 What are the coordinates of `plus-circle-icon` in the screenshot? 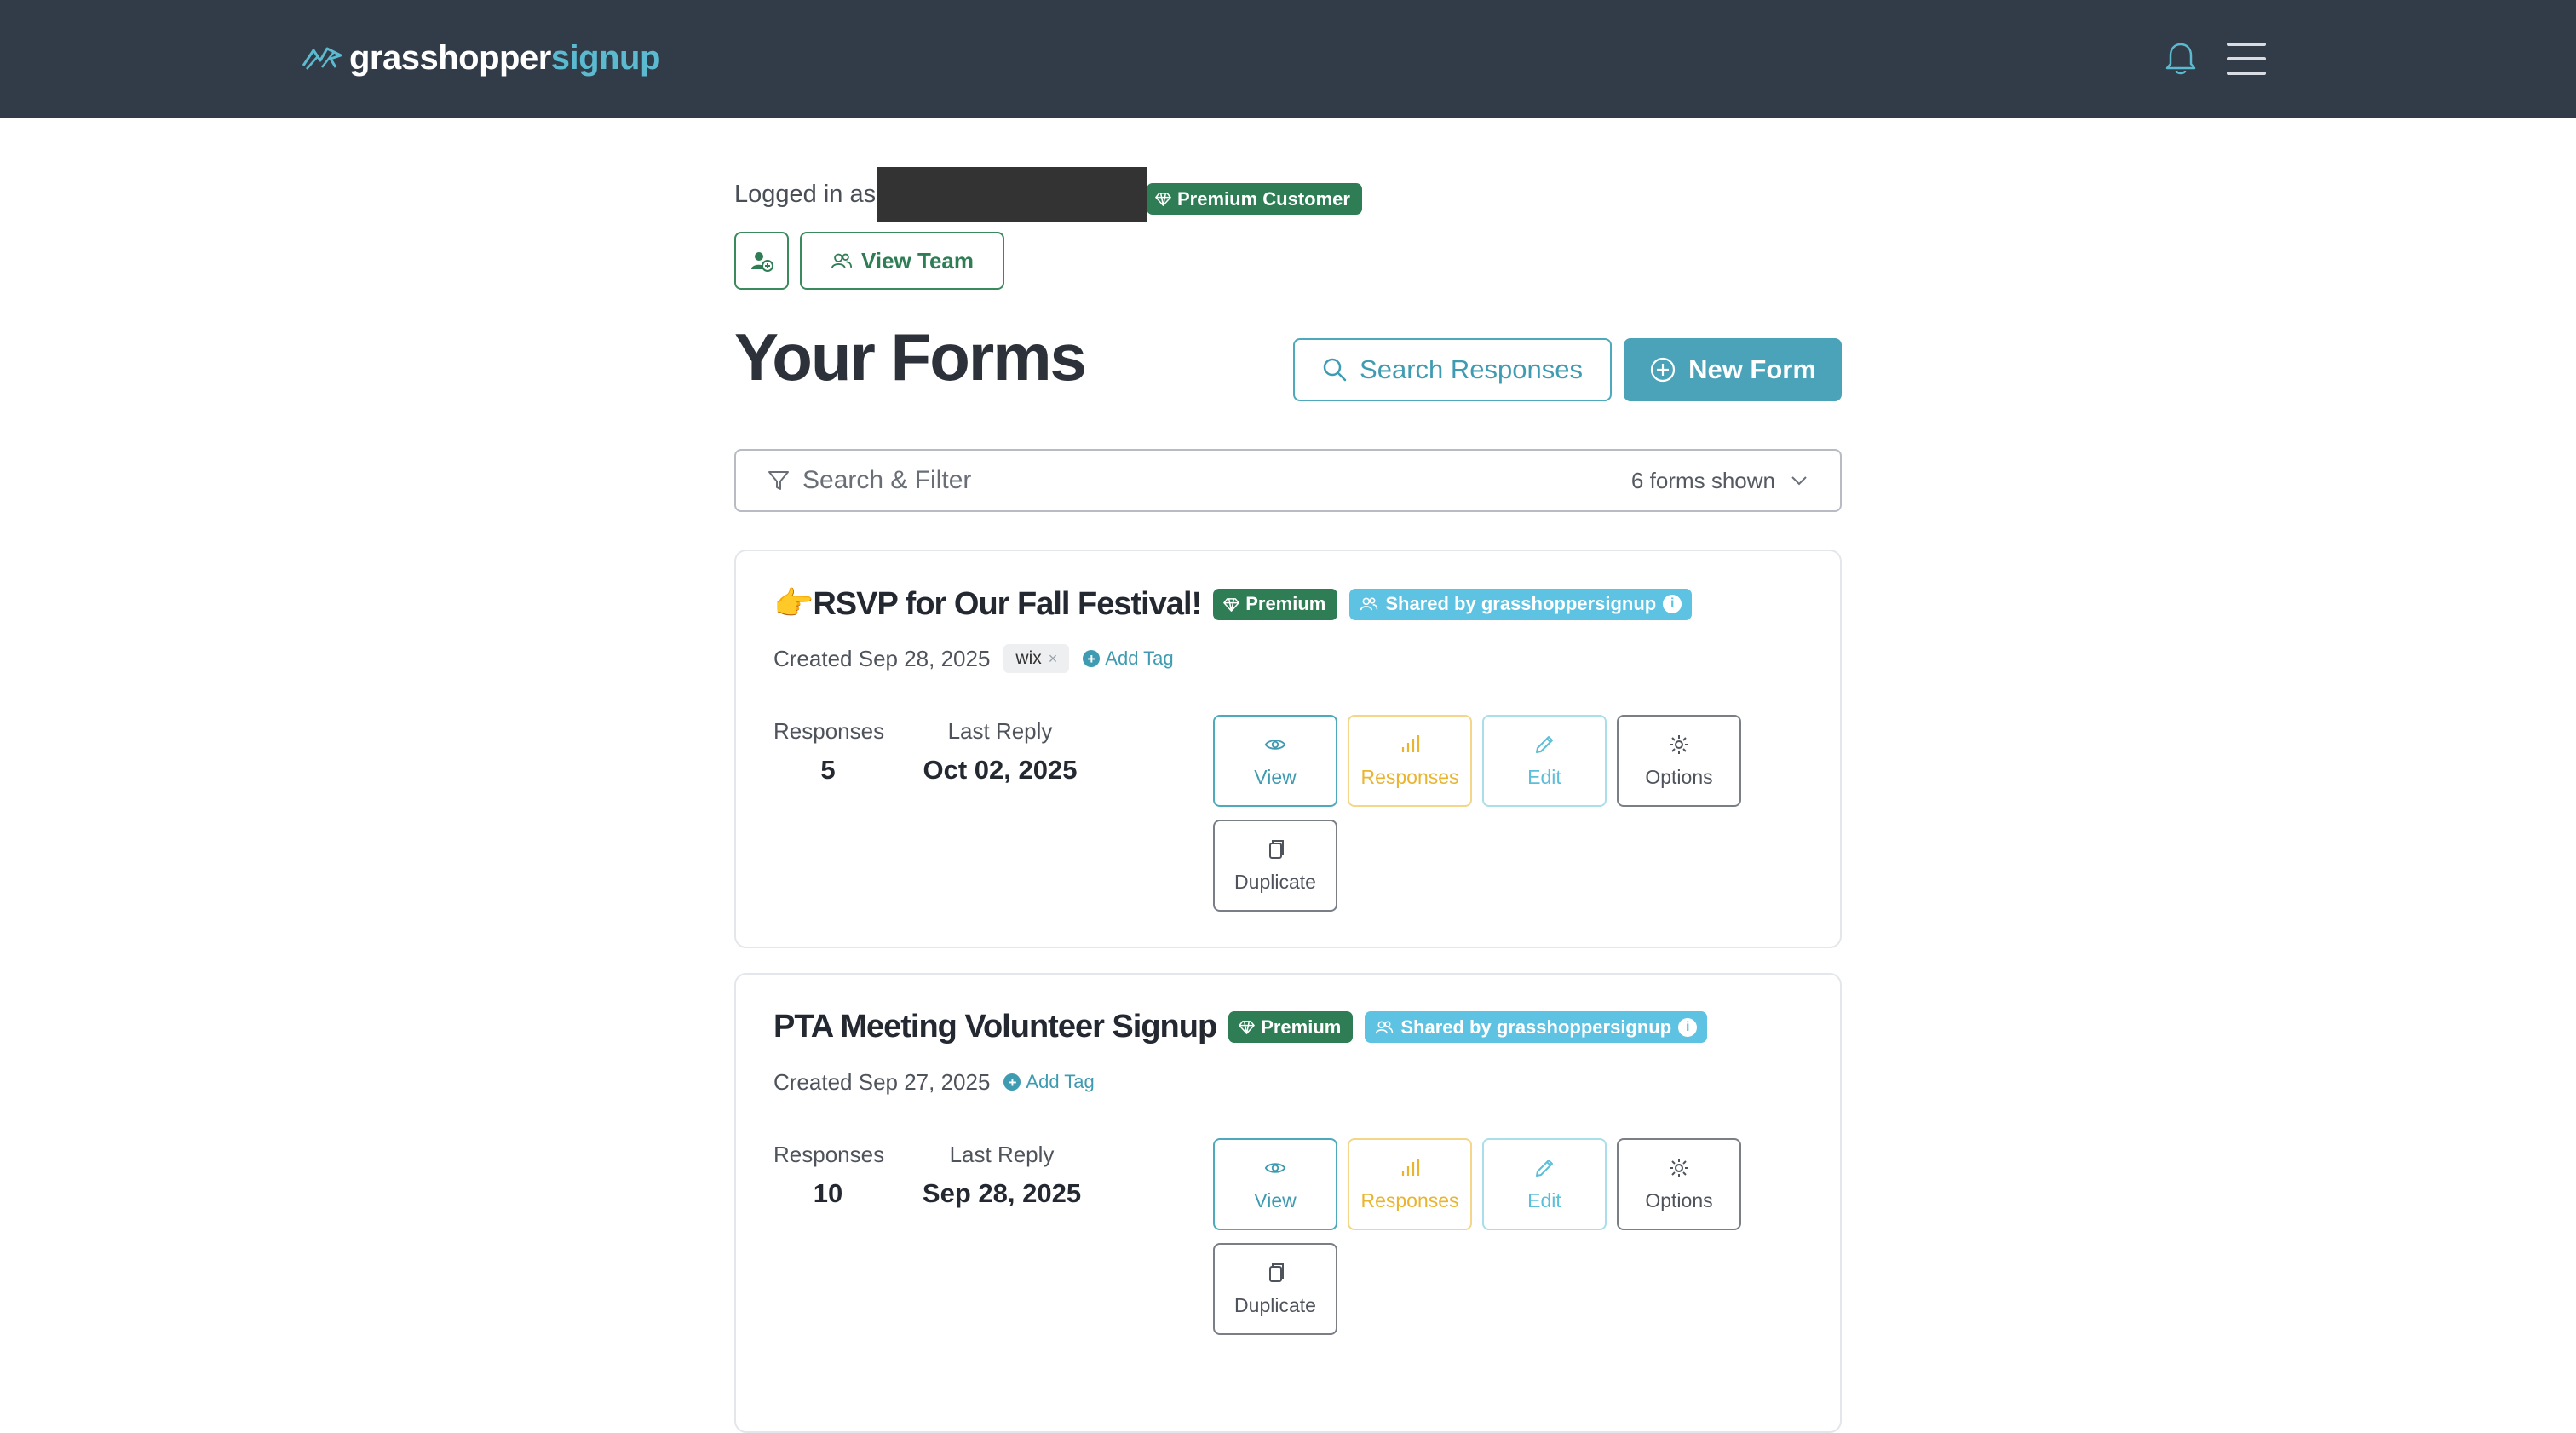 It's located at (1663, 370).